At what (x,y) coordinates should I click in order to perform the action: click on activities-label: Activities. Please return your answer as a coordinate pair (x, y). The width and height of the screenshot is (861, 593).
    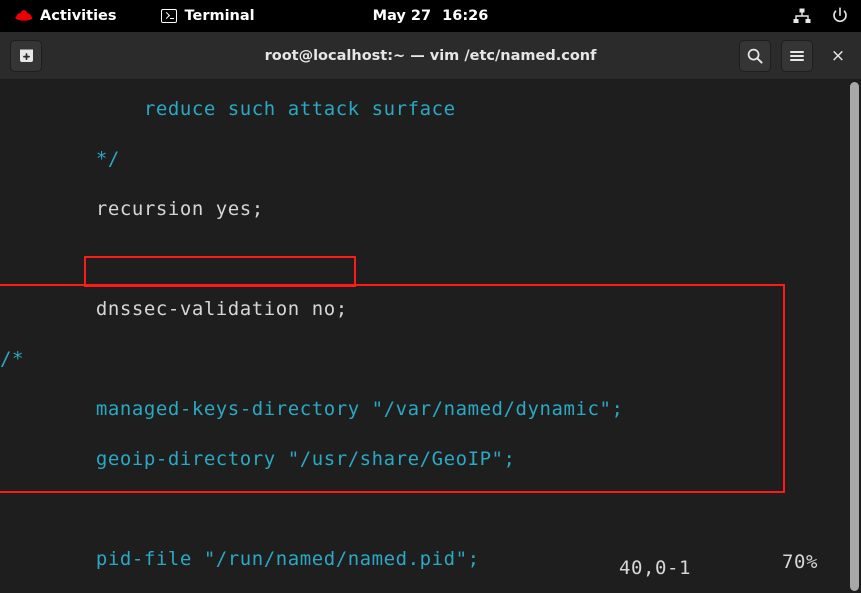
    Looking at the image, I should click on (78, 16).